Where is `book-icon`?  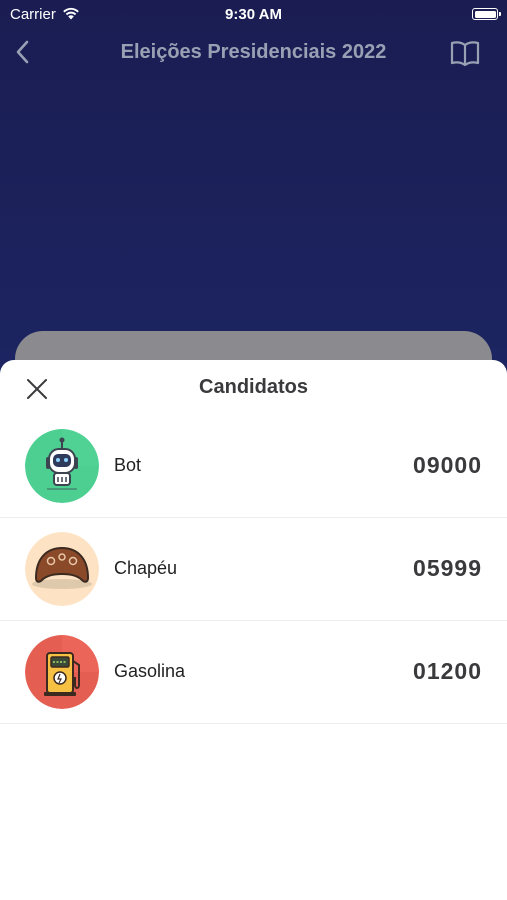 book-icon is located at coordinates (465, 53).